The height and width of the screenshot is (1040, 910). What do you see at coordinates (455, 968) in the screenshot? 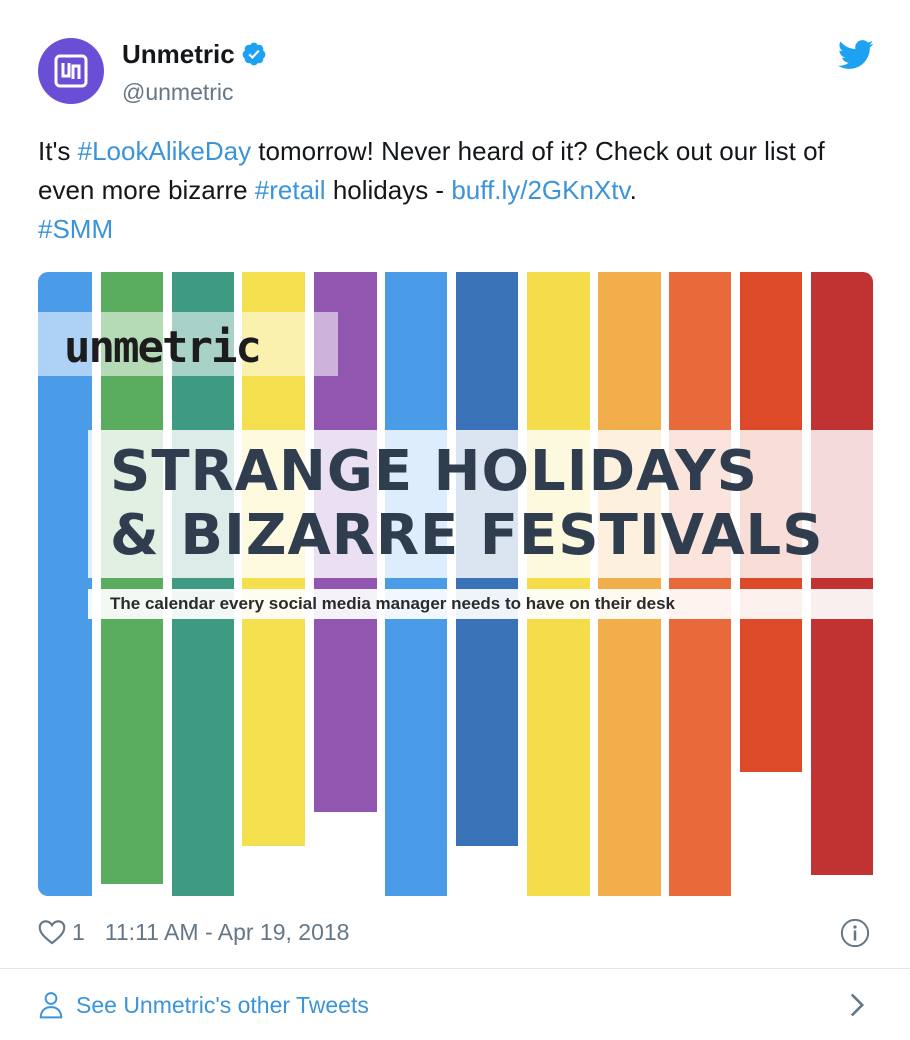
I see `divider` at bounding box center [455, 968].